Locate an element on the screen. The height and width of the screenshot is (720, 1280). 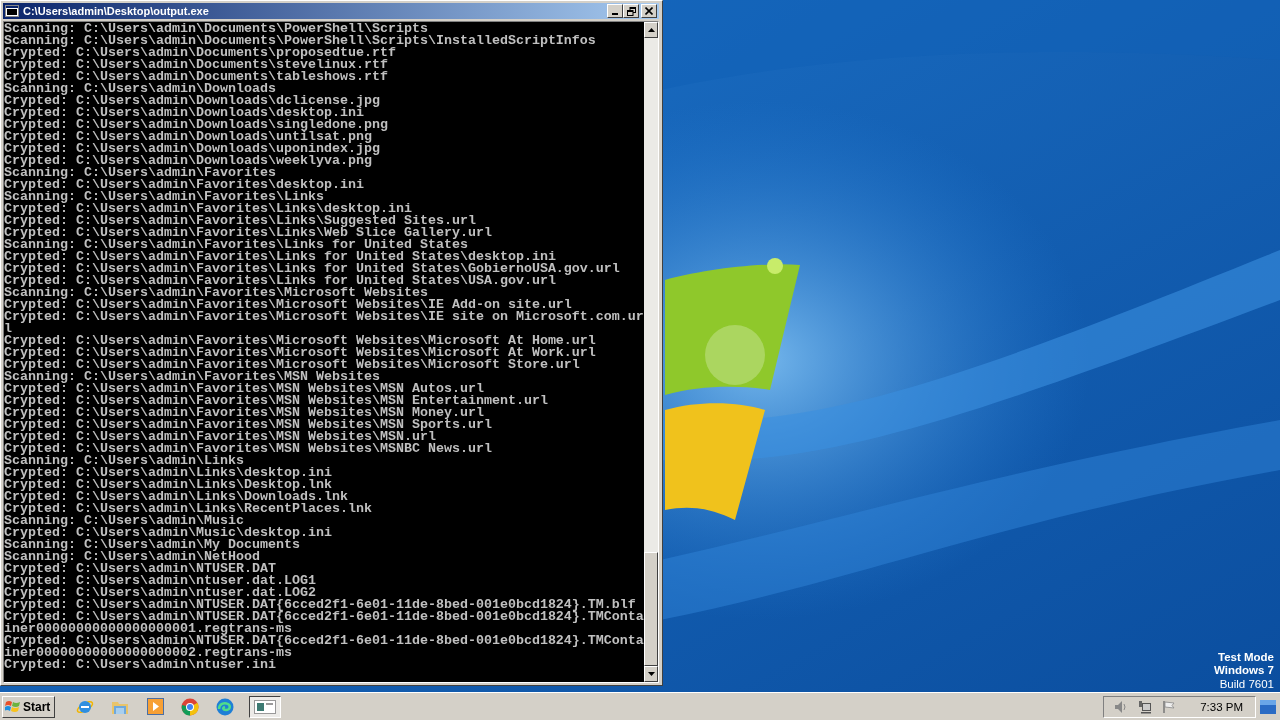
console-line: Crypted: C:\Users\admin\Links\RecentPlaces.lnk is located at coordinates (188, 509).